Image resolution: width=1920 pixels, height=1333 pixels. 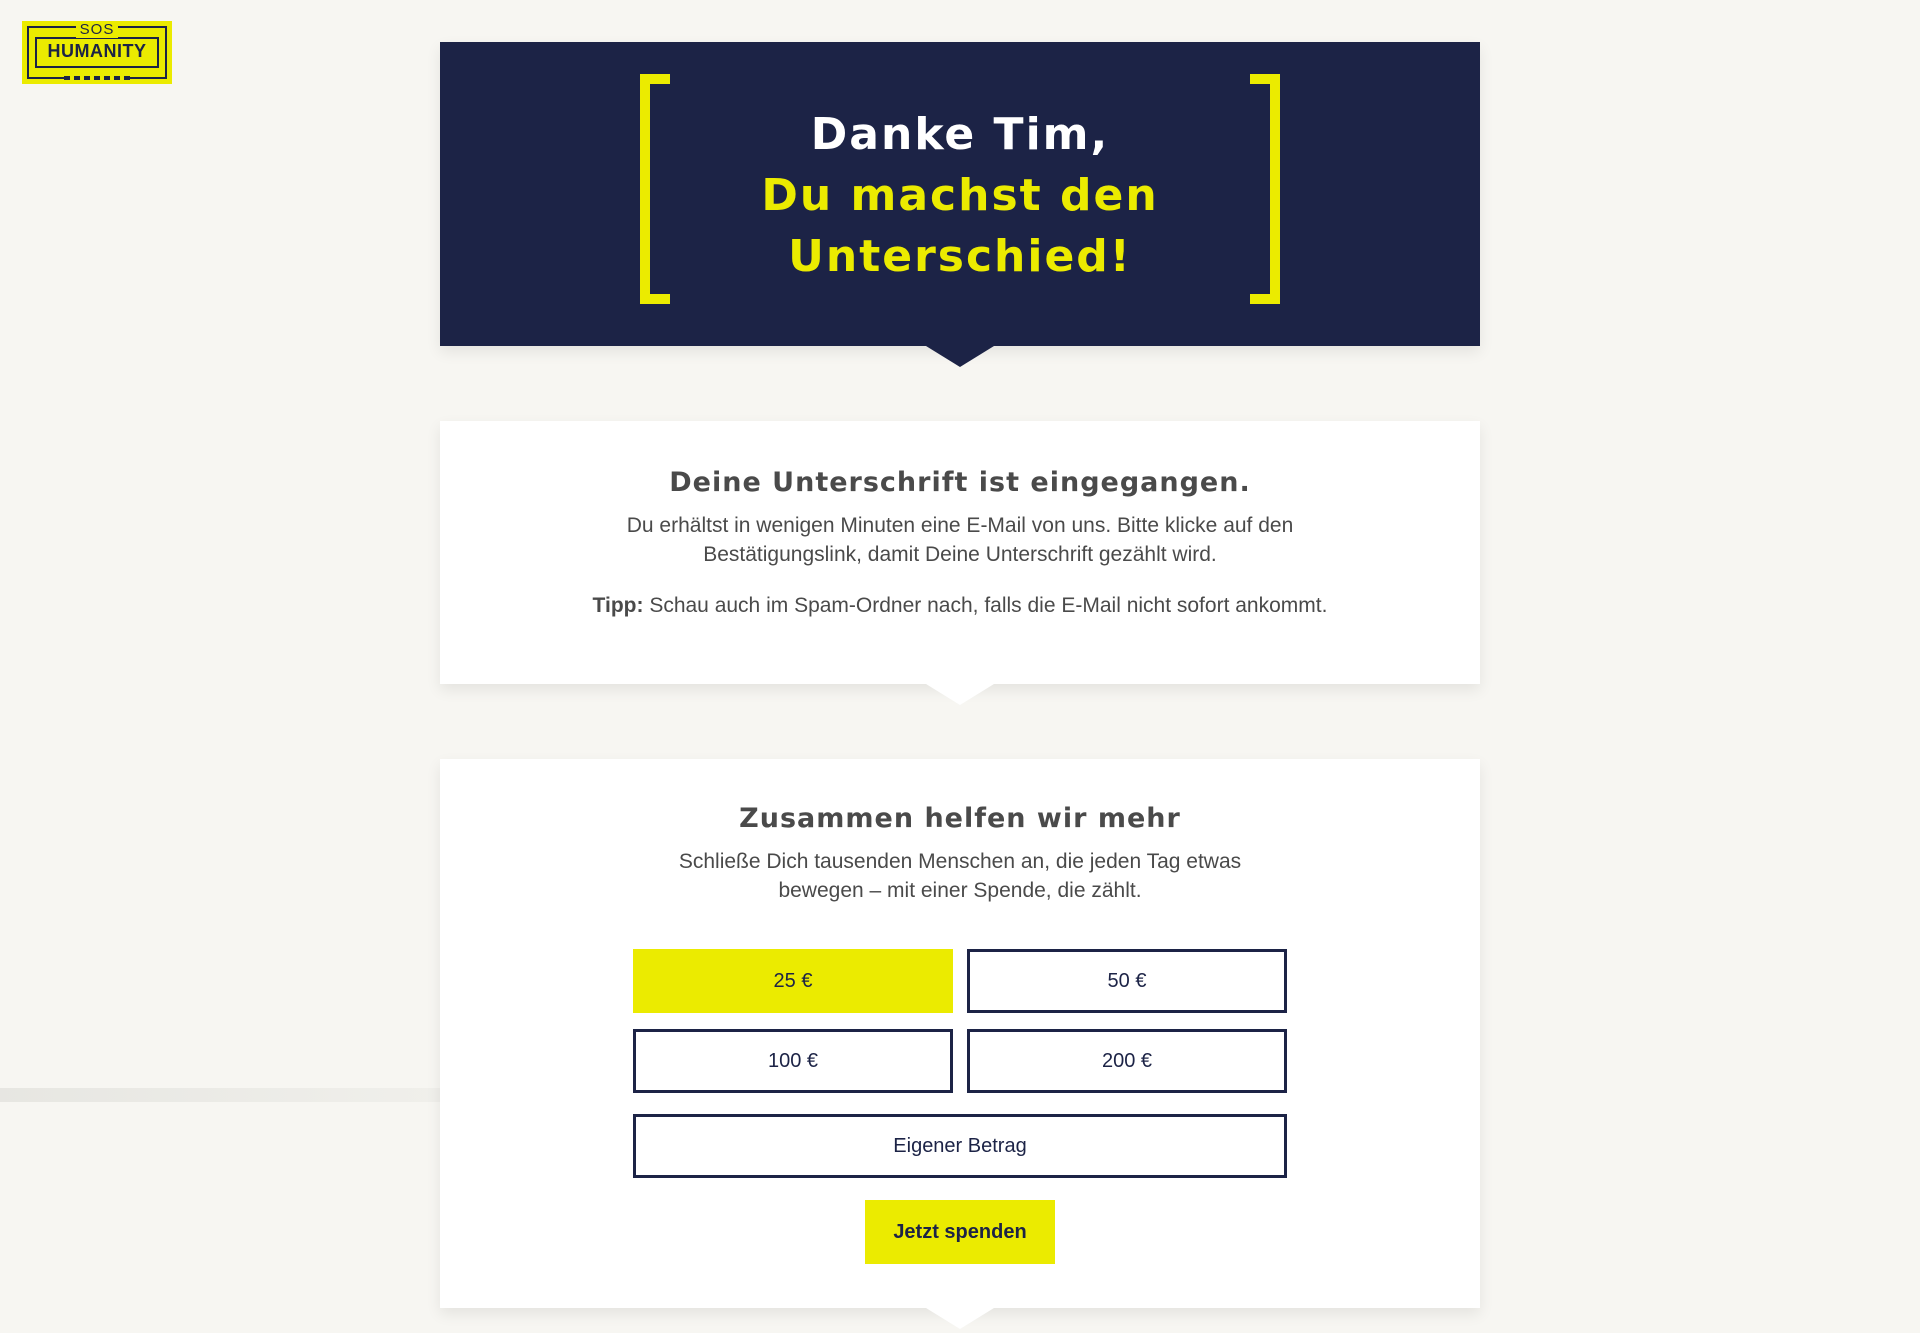 What do you see at coordinates (960, 1232) in the screenshot?
I see `donate-now-button: Jetzt spenden` at bounding box center [960, 1232].